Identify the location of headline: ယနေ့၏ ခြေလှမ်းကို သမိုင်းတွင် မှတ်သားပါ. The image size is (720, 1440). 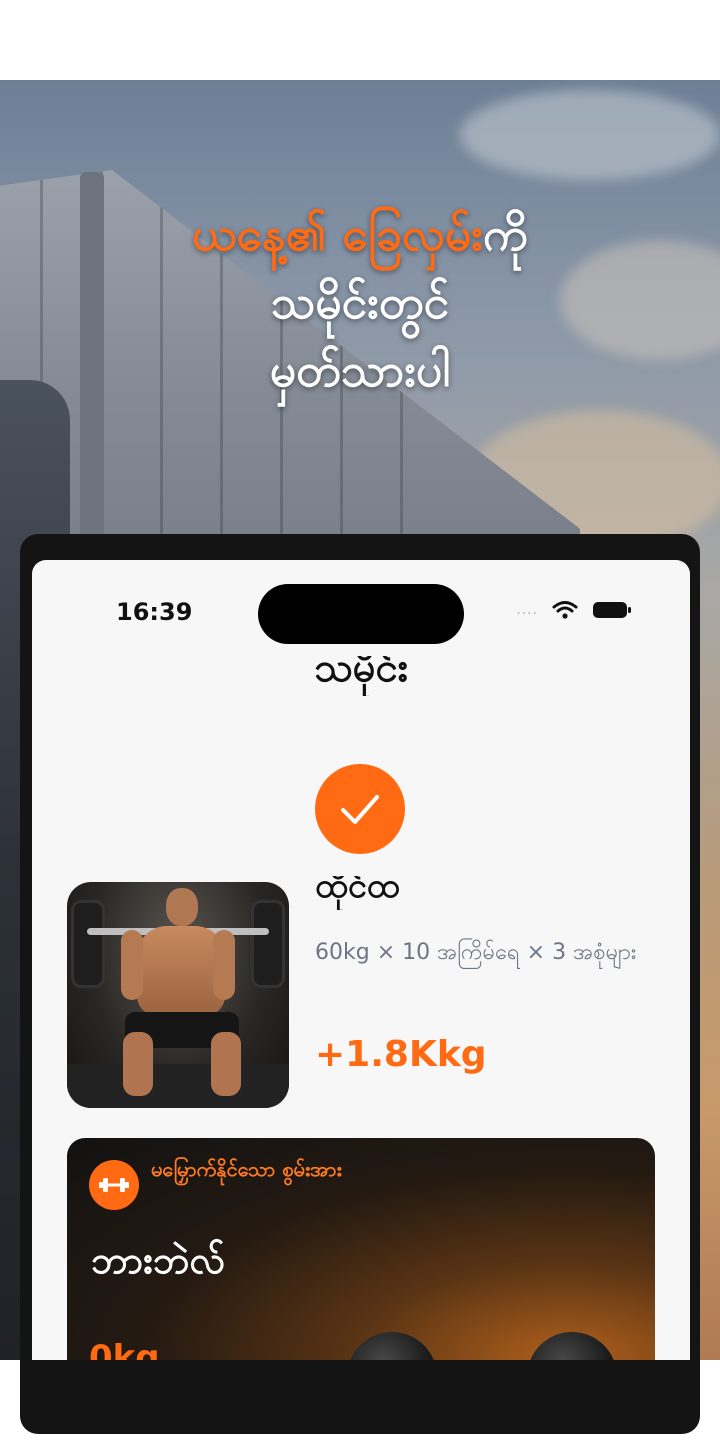
(360, 302).